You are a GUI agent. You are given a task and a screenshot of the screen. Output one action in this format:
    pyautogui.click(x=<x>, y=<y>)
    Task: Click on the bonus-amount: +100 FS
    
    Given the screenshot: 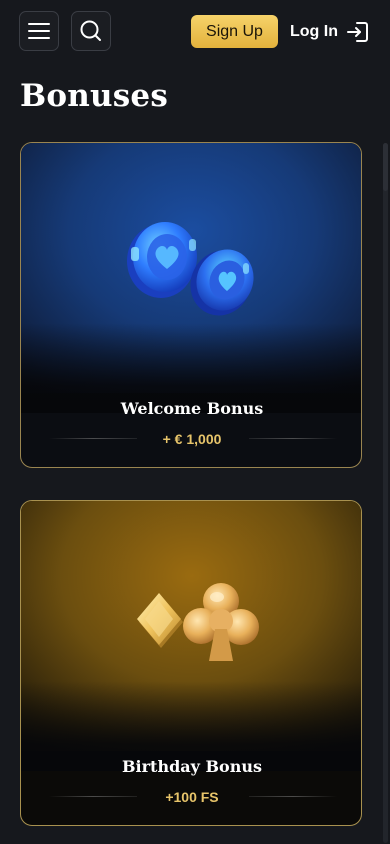 What is the action you would take?
    pyautogui.click(x=192, y=797)
    